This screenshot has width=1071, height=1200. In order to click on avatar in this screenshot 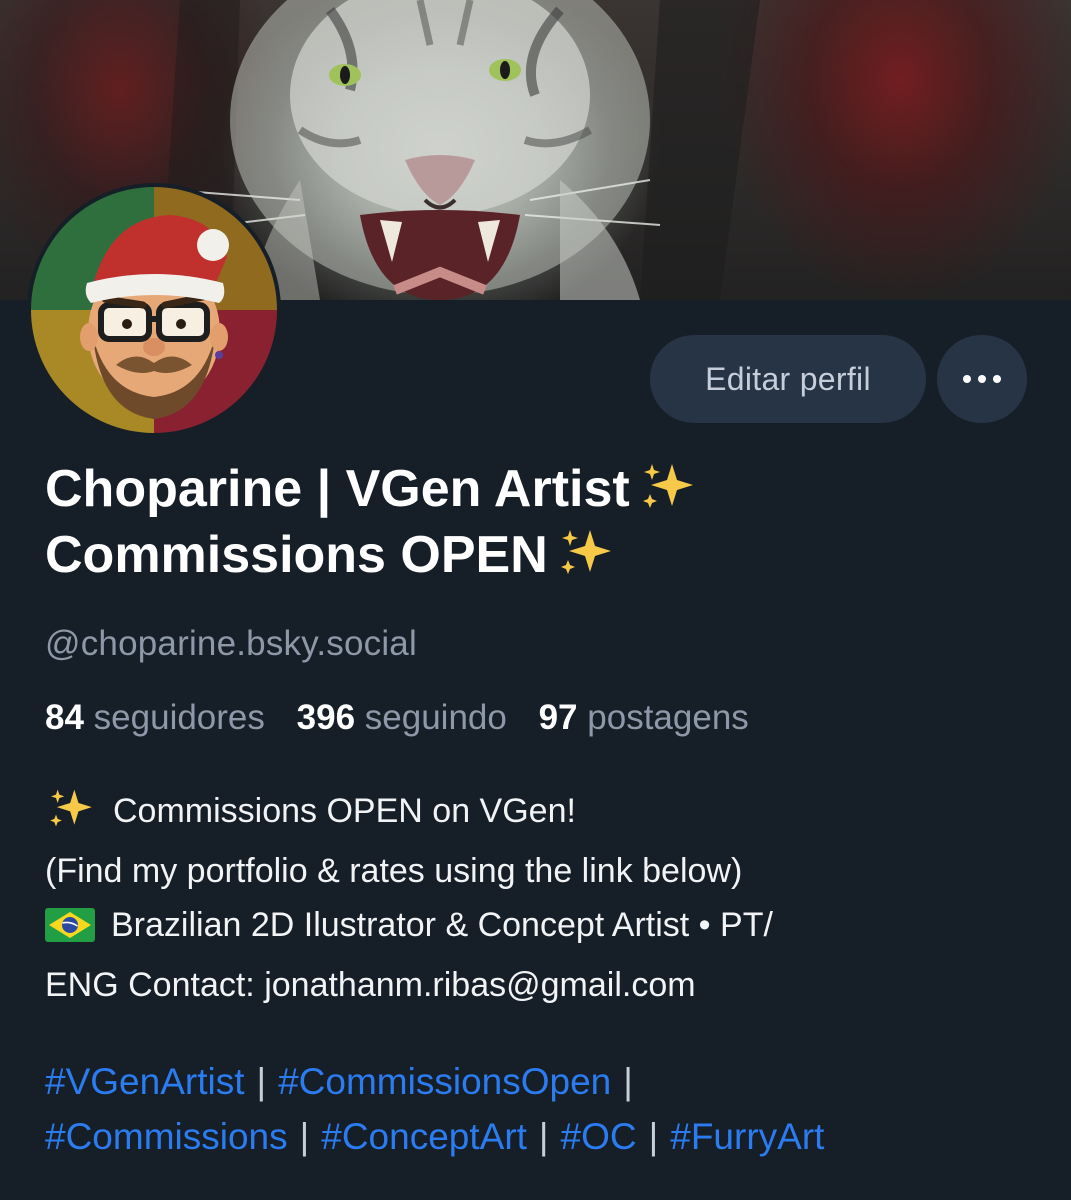, I will do `click(154, 310)`.